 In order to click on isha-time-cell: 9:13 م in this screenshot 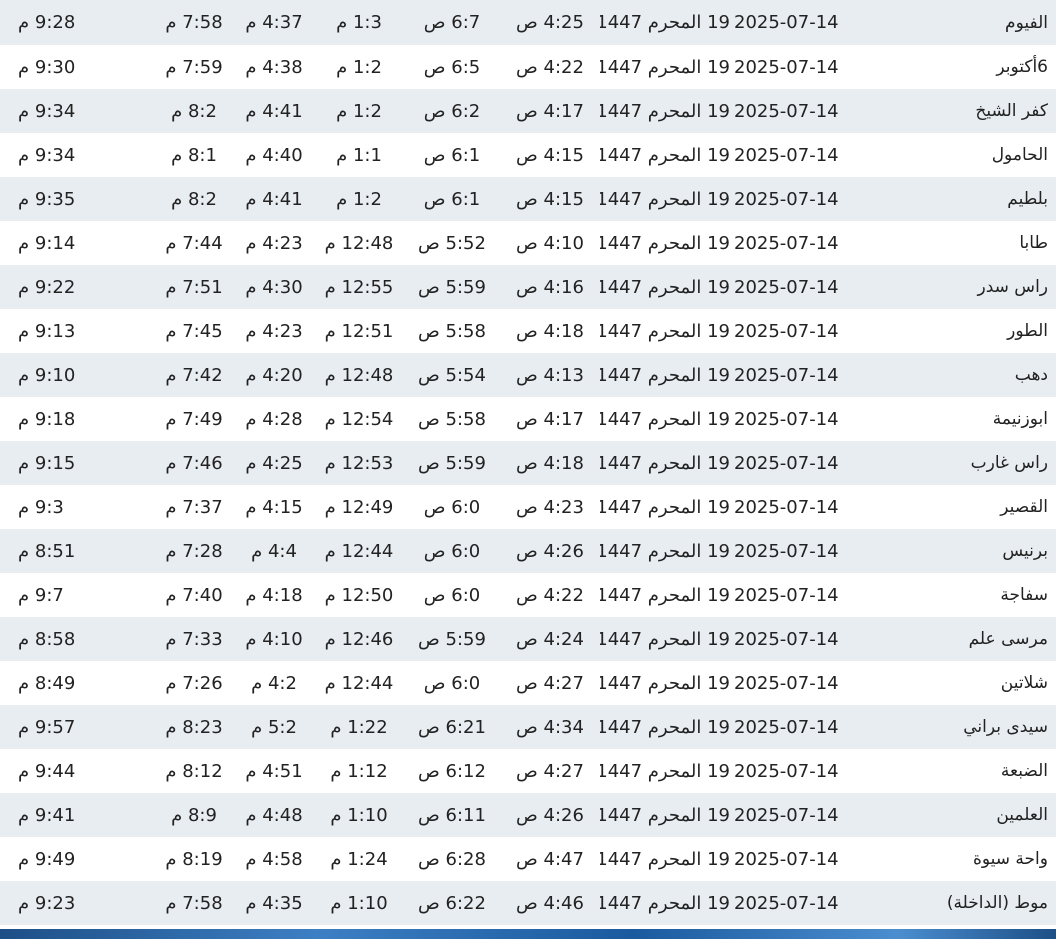, I will do `click(47, 331)`.